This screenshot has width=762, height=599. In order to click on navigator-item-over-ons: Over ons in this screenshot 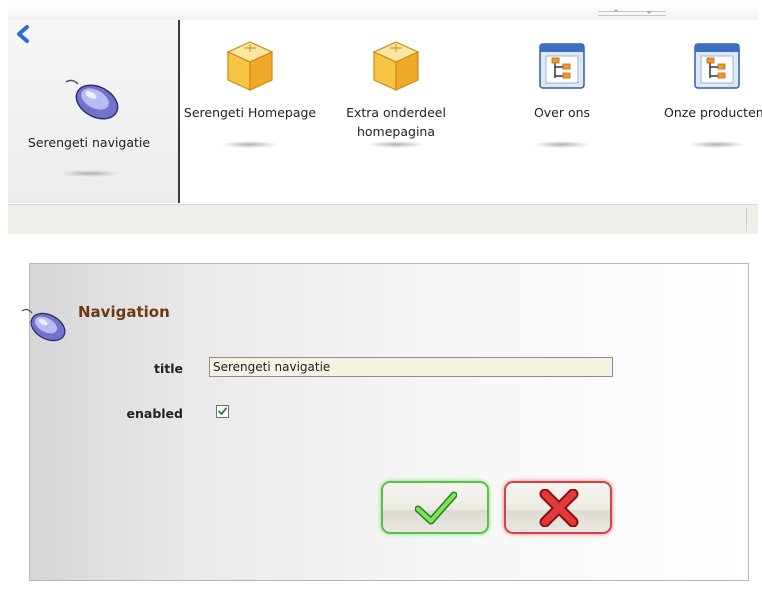, I will do `click(562, 111)`.